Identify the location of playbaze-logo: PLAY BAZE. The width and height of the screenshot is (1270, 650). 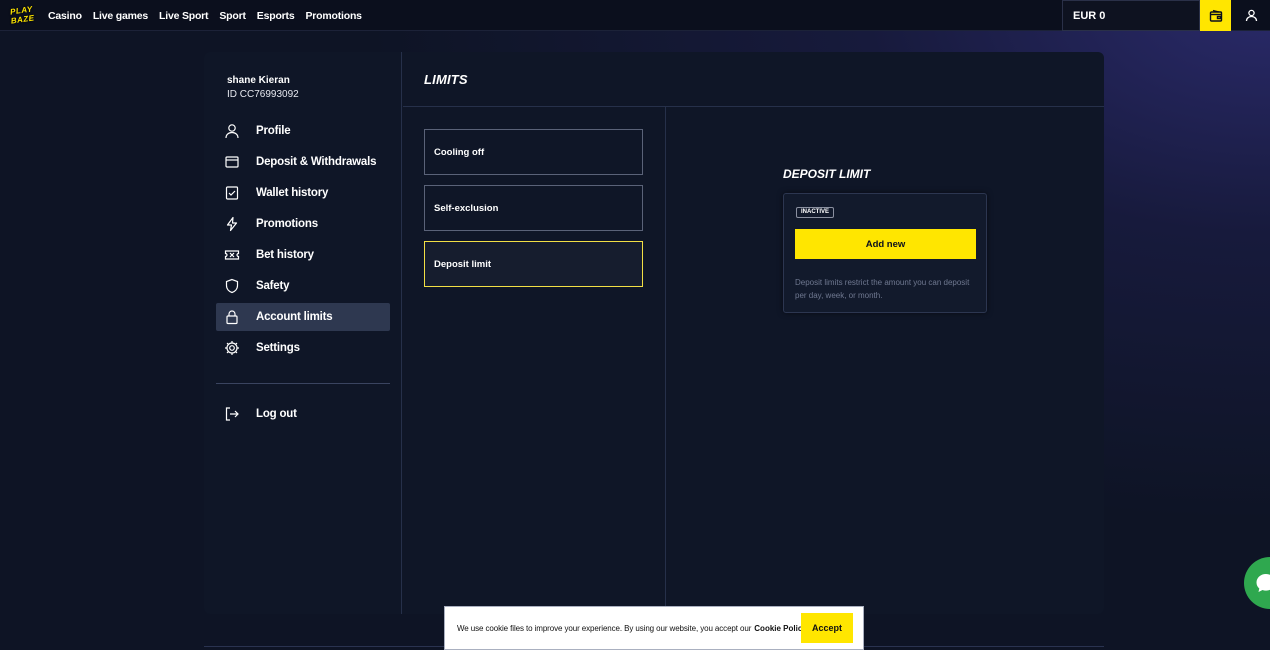
(21, 15).